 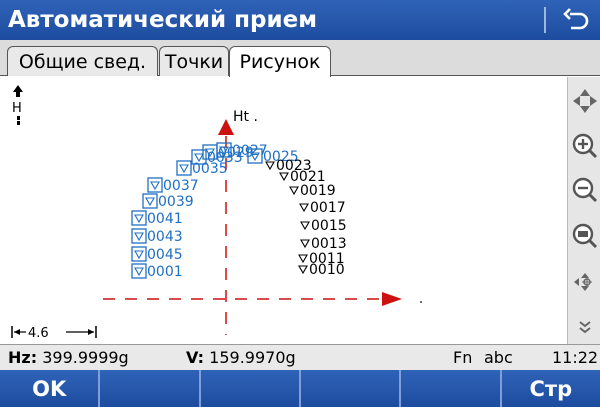 What do you see at coordinates (551, 388) in the screenshot?
I see `page-button: Стр` at bounding box center [551, 388].